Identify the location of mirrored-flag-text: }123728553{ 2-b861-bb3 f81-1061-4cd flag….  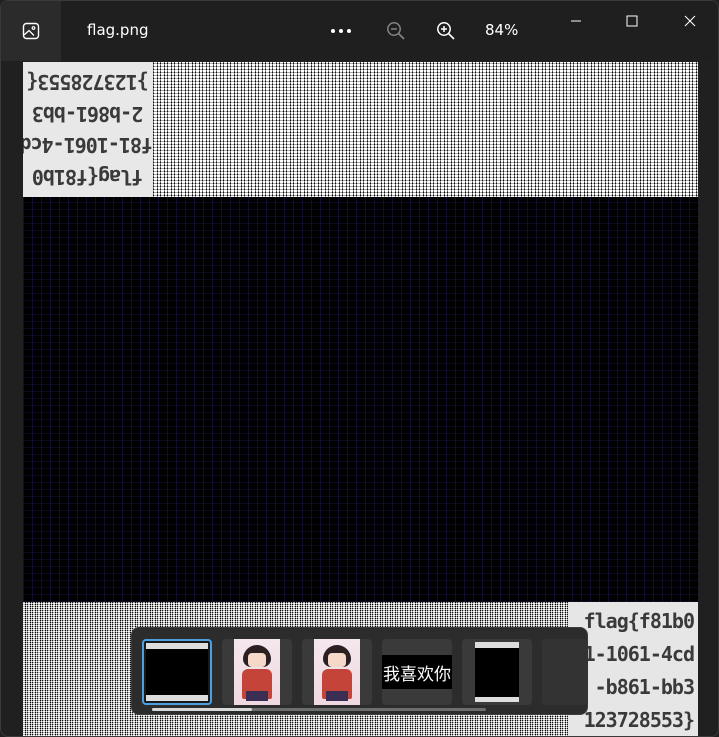
(88, 129).